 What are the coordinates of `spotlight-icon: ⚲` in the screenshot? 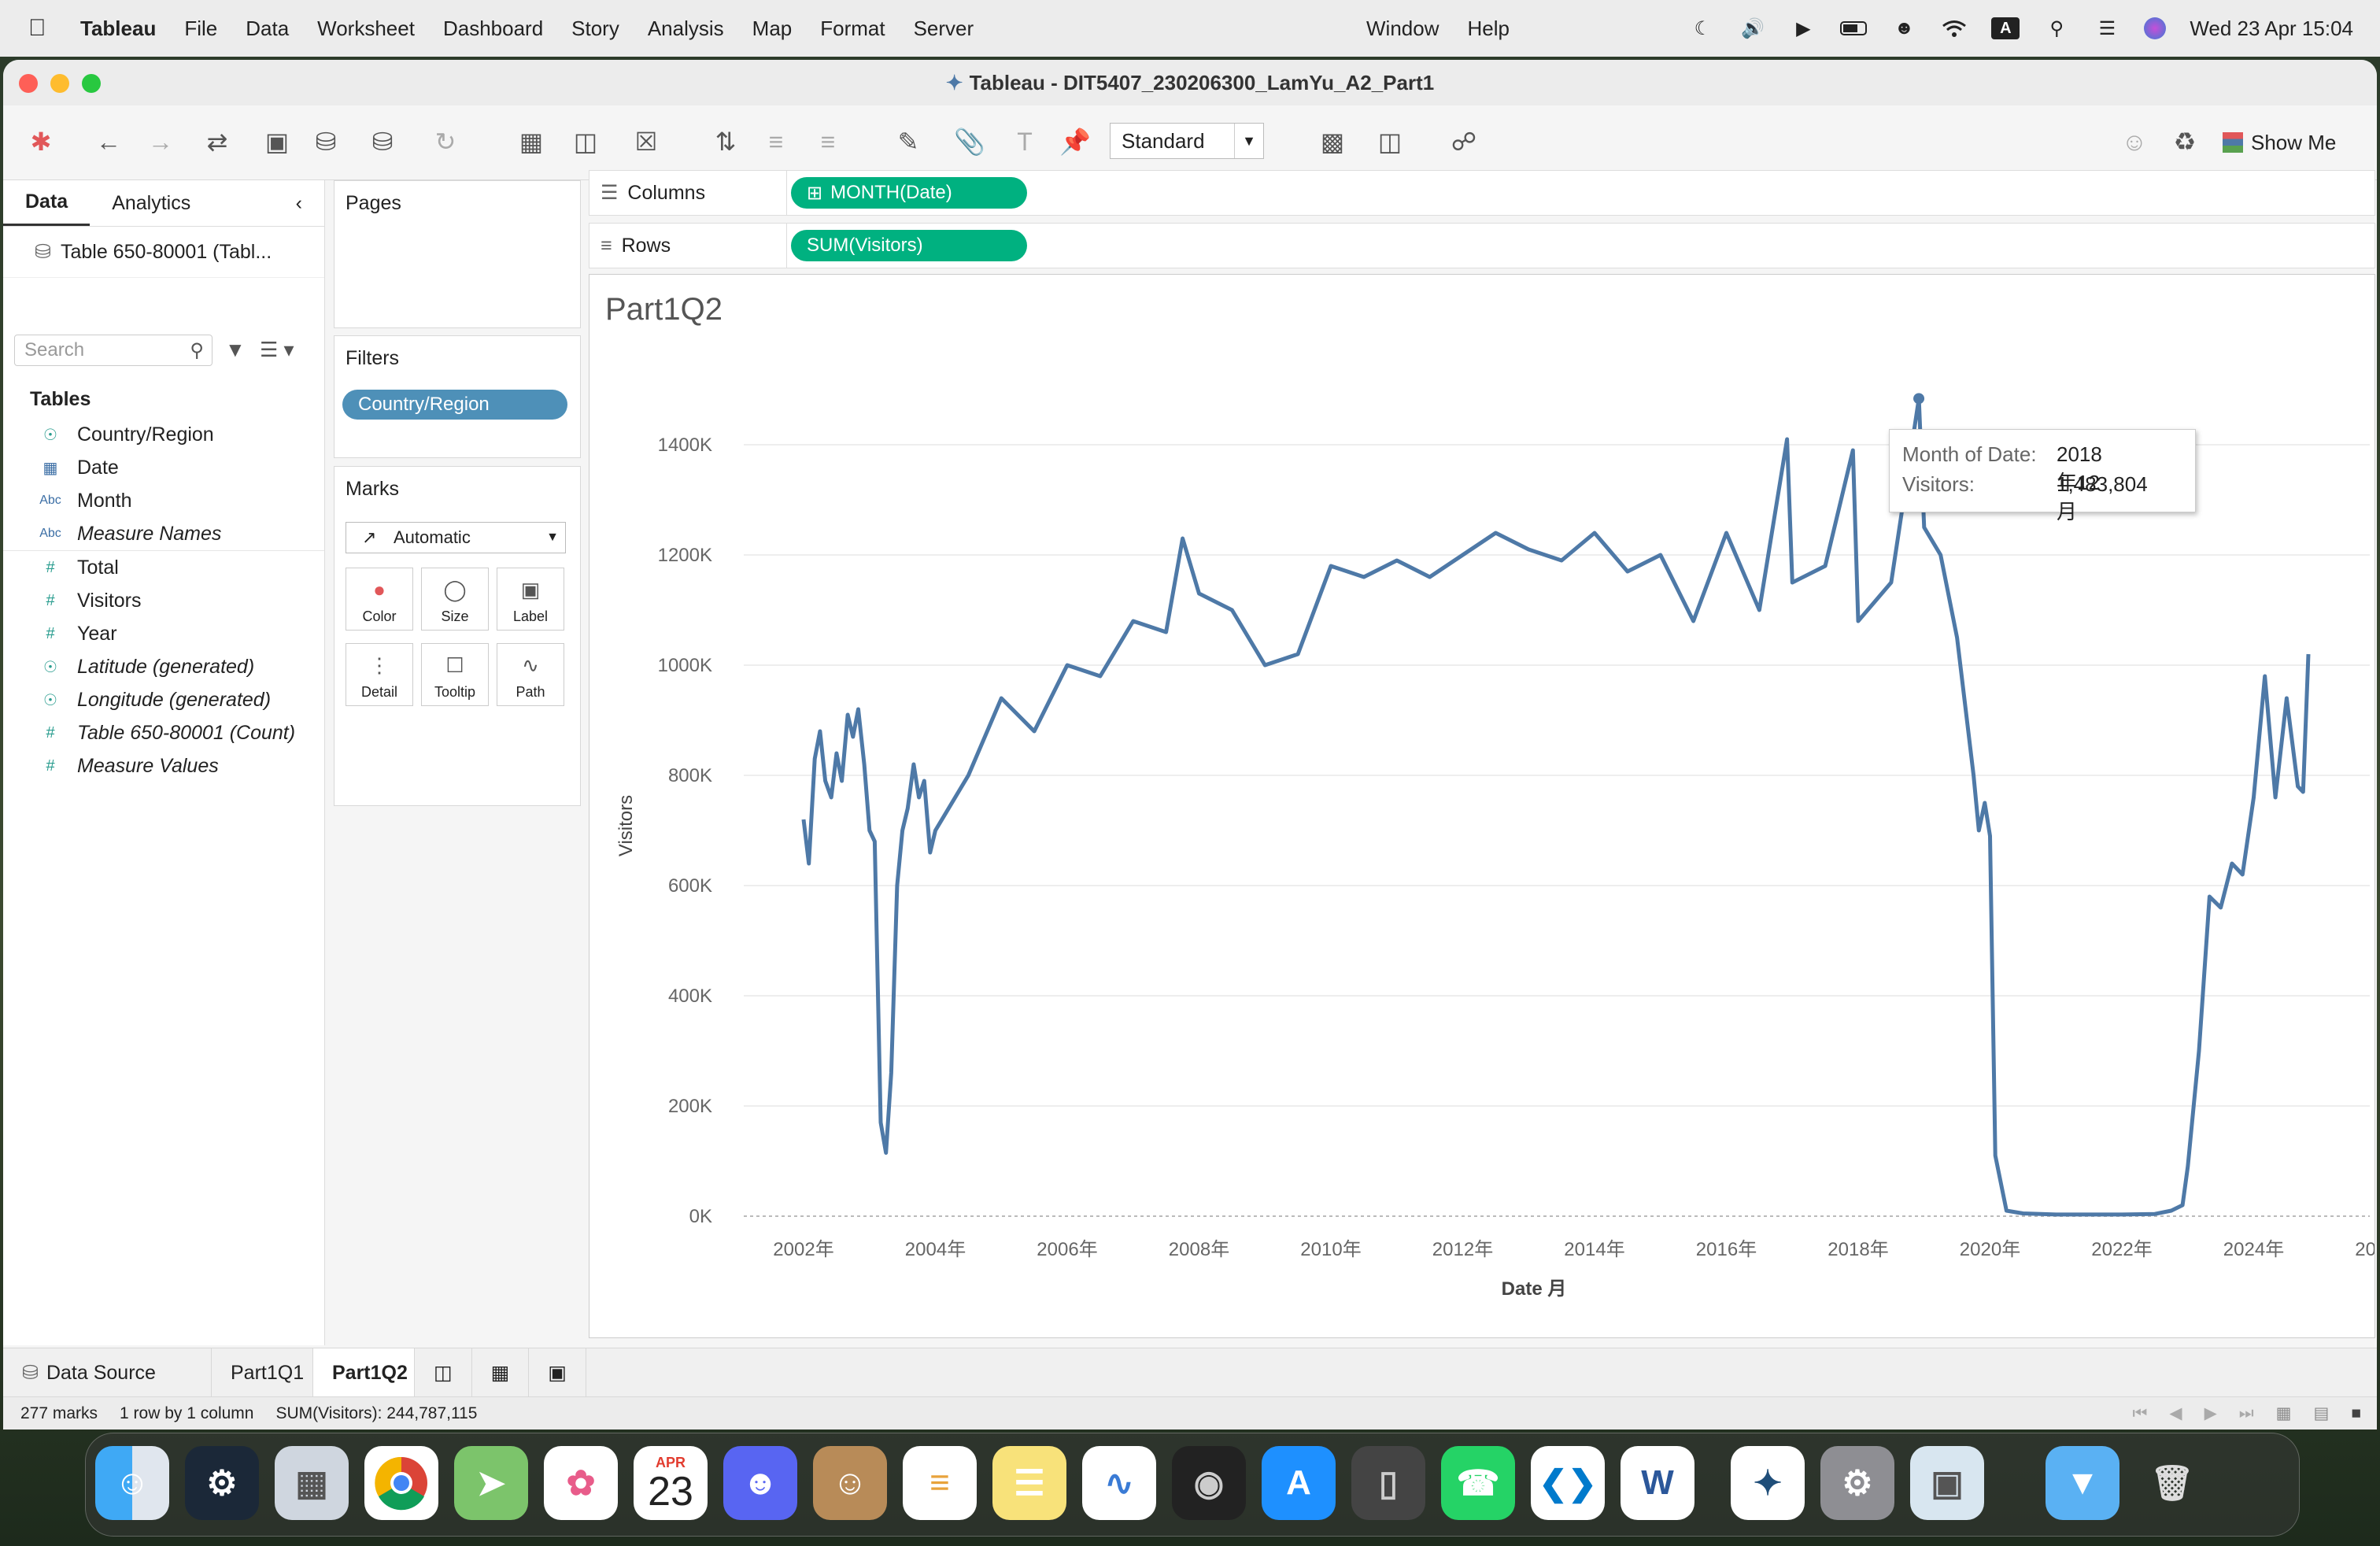 It's located at (2056, 28).